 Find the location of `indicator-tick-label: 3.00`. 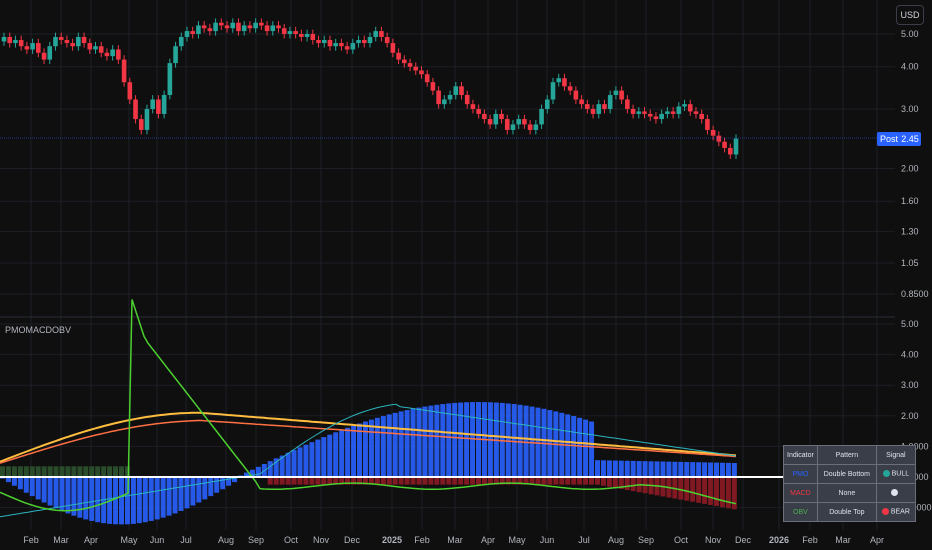

indicator-tick-label: 3.00 is located at coordinates (910, 385).